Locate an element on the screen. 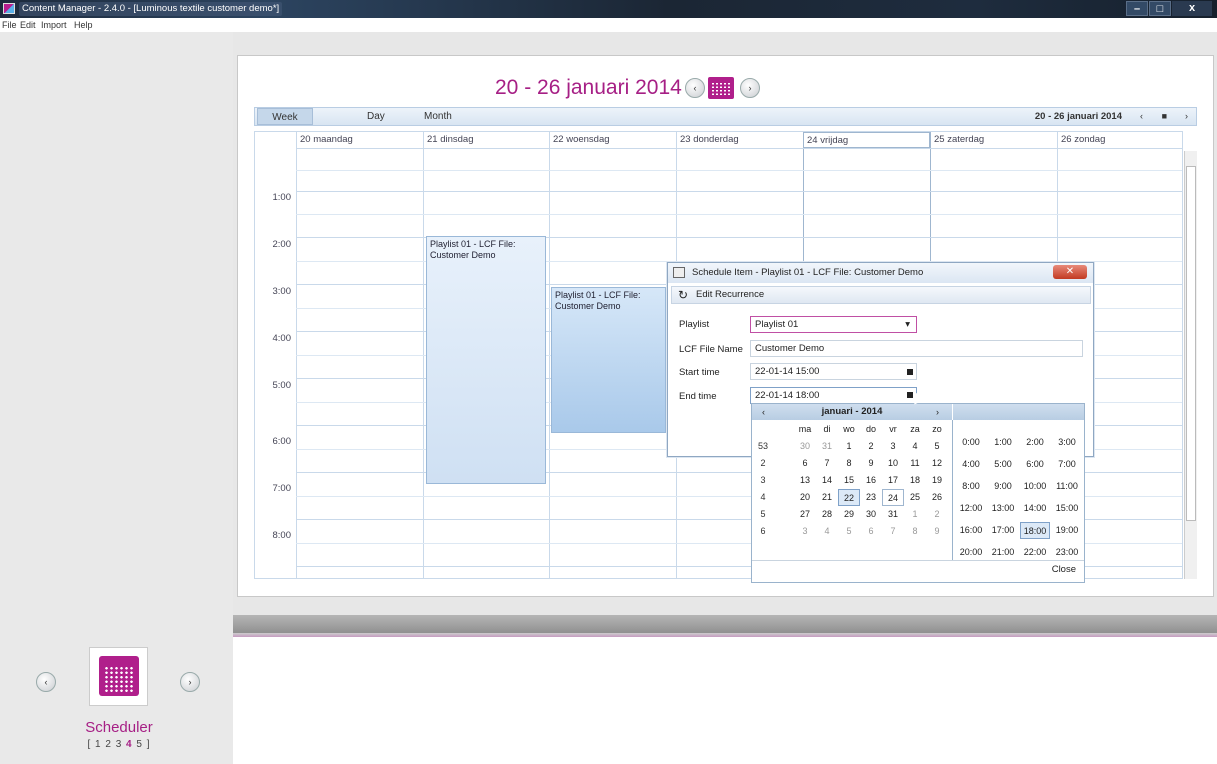 The image size is (1217, 764). day-cell: 16 is located at coordinates (871, 480).